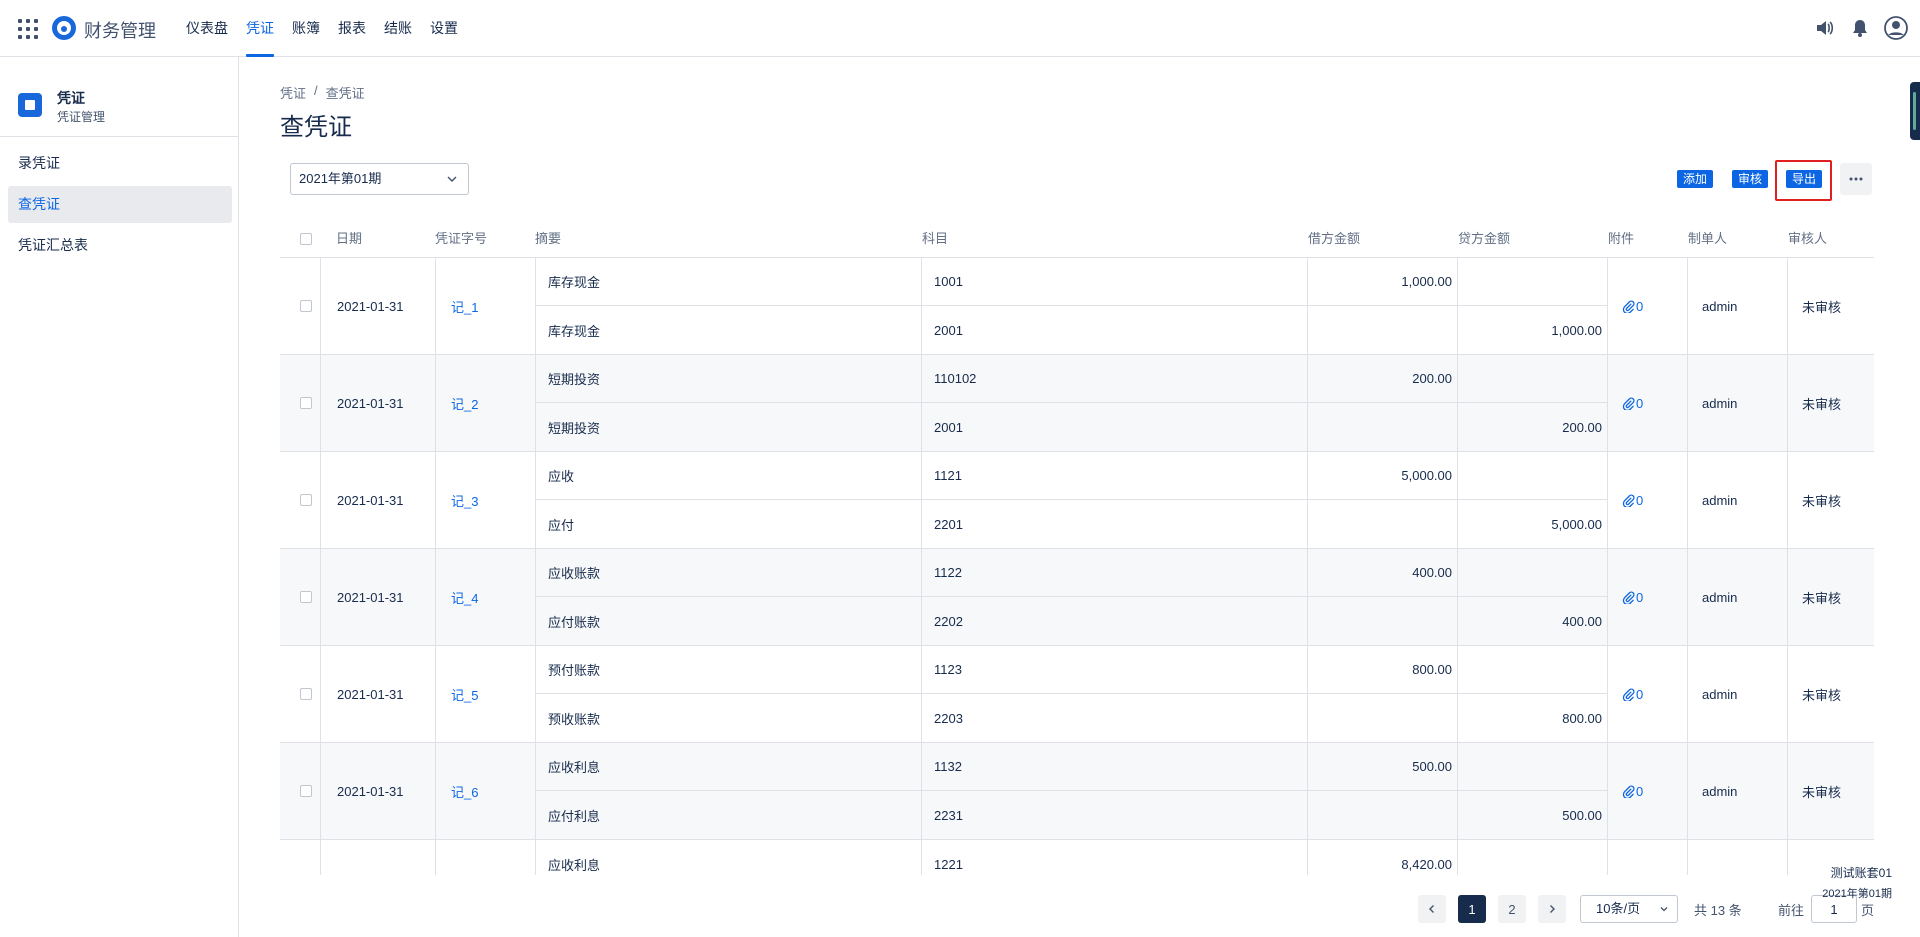 This screenshot has height=937, width=1920. Describe the element at coordinates (64, 28) in the screenshot. I see `logo-icon` at that location.